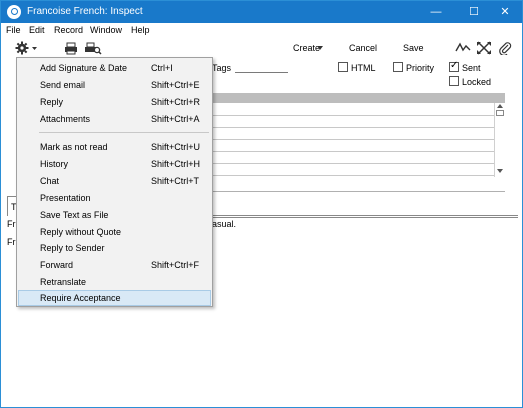  I want to click on body-text-start: Fr, so click(11, 224).